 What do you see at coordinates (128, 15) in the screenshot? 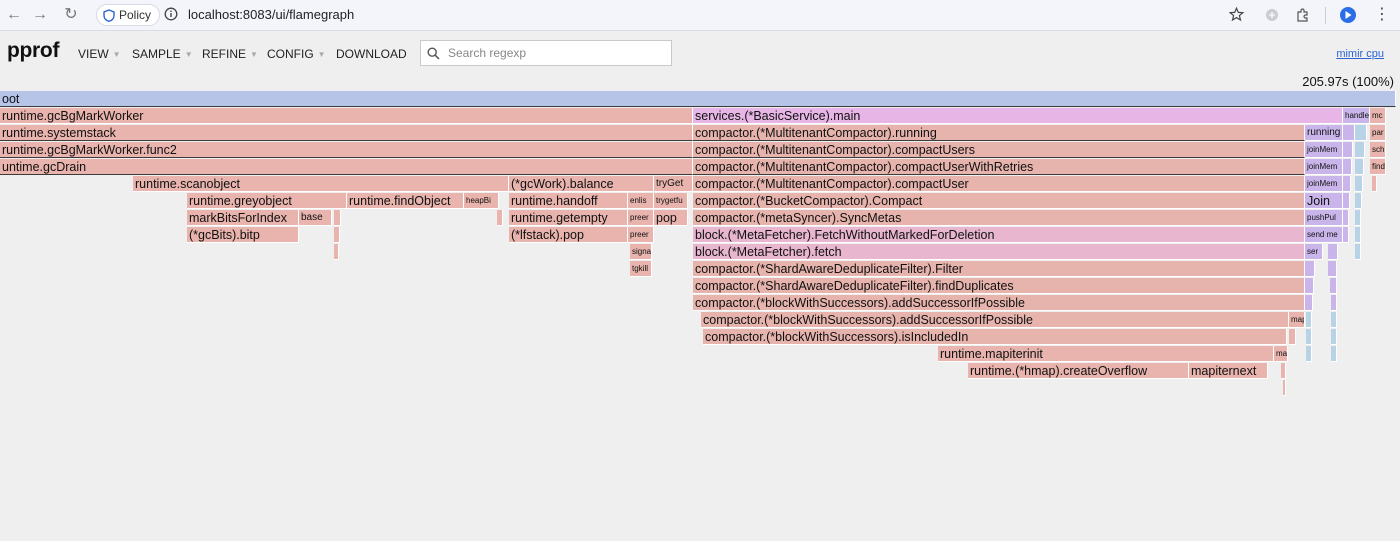
I see `policy-chip: Policy` at bounding box center [128, 15].